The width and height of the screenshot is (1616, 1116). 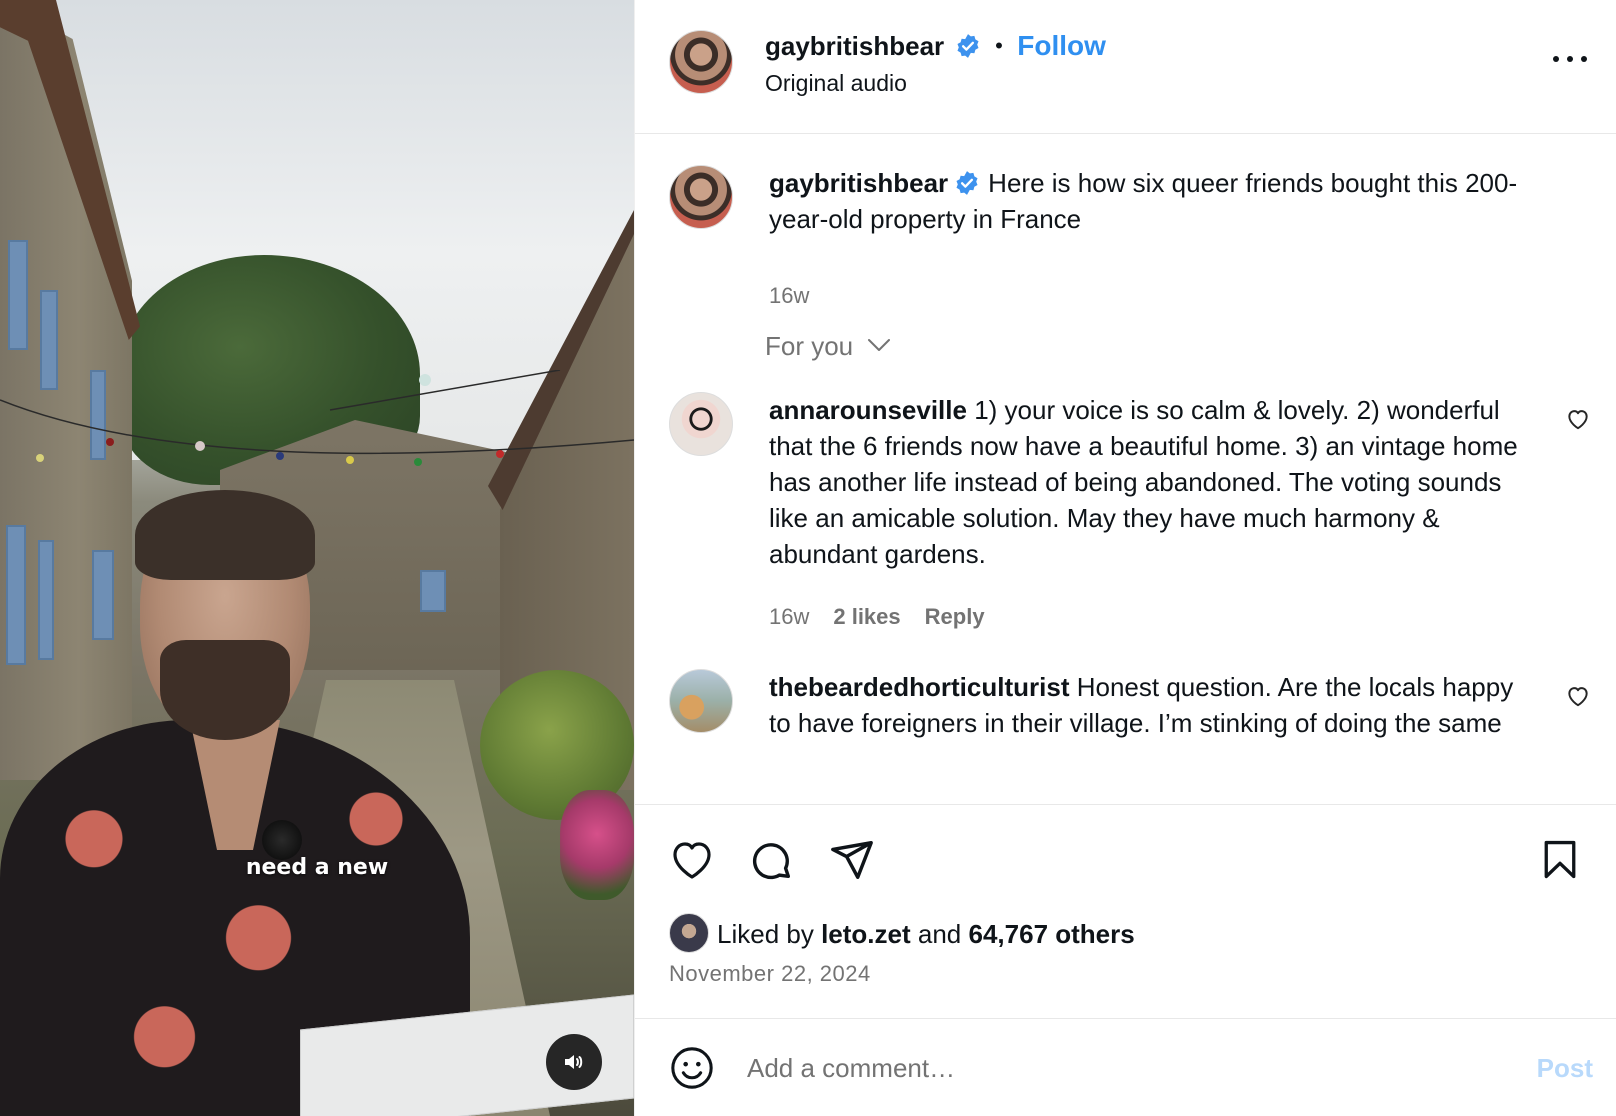 What do you see at coordinates (858, 183) in the screenshot?
I see `caption-username: gaybritishbear` at bounding box center [858, 183].